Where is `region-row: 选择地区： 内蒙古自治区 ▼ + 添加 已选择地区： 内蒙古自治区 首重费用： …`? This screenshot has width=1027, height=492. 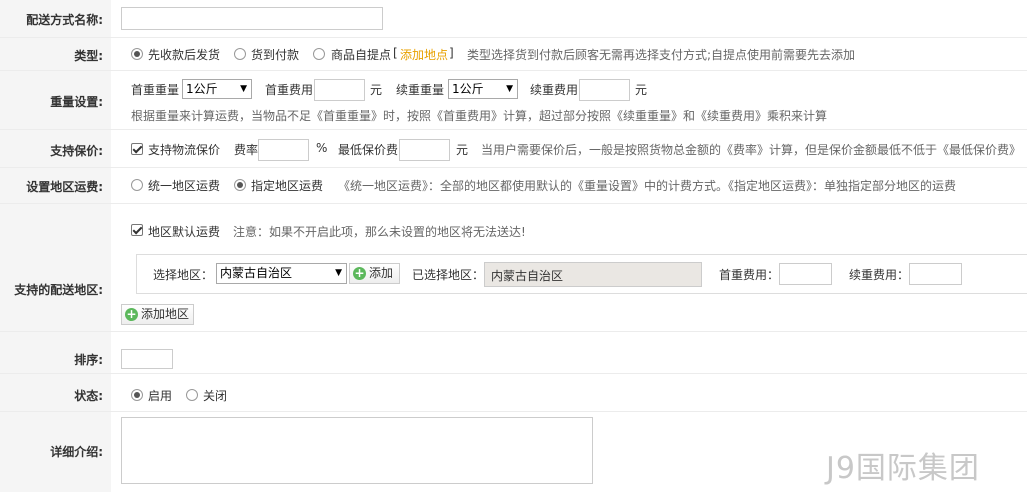
region-row: 选择地区： 内蒙古自治区 ▼ + 添加 已选择地区： 内蒙古自治区 首重费用： … is located at coordinates (581, 274).